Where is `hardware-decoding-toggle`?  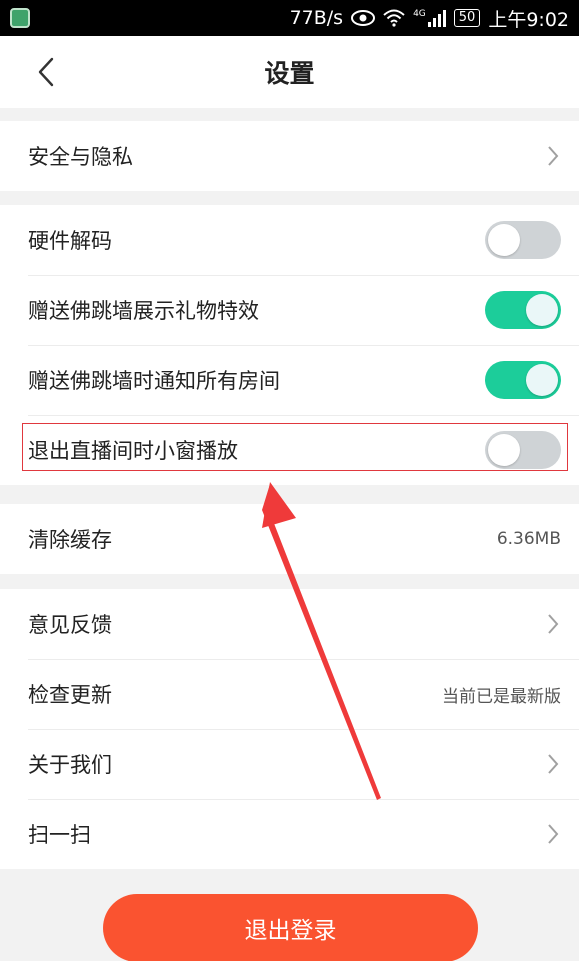
hardware-decoding-toggle is located at coordinates (523, 240).